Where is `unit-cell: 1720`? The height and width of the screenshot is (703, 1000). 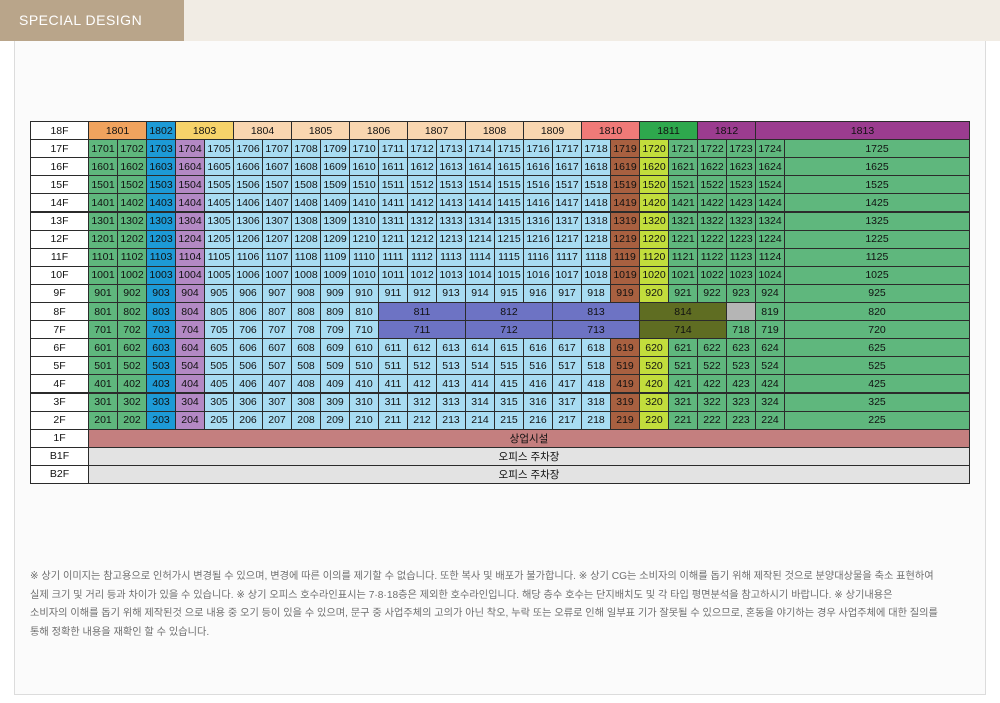
unit-cell: 1720 is located at coordinates (654, 149).